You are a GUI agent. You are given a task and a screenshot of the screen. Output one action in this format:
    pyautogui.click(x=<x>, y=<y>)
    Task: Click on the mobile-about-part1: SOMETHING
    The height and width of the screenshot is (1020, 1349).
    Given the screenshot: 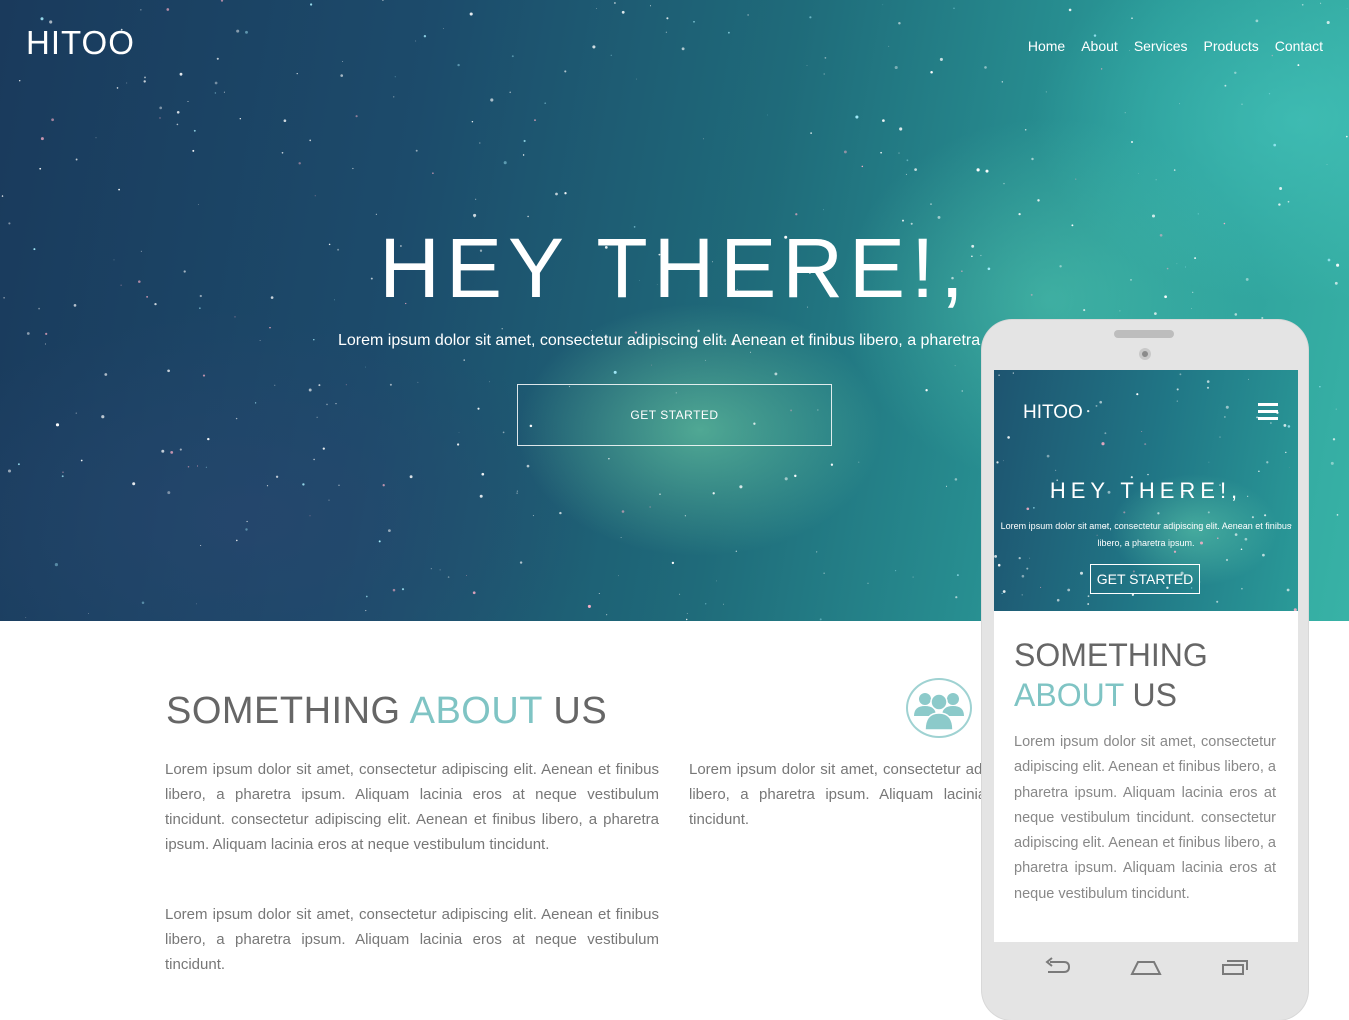 What is the action you would take?
    pyautogui.click(x=1111, y=655)
    